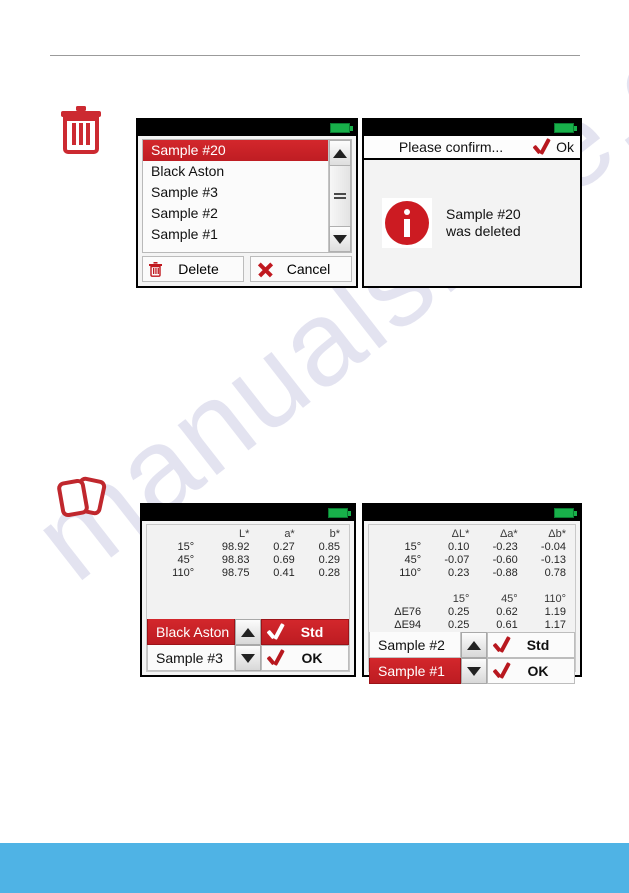 The image size is (629, 893). I want to click on cell-value: 0.29, so click(329, 560).